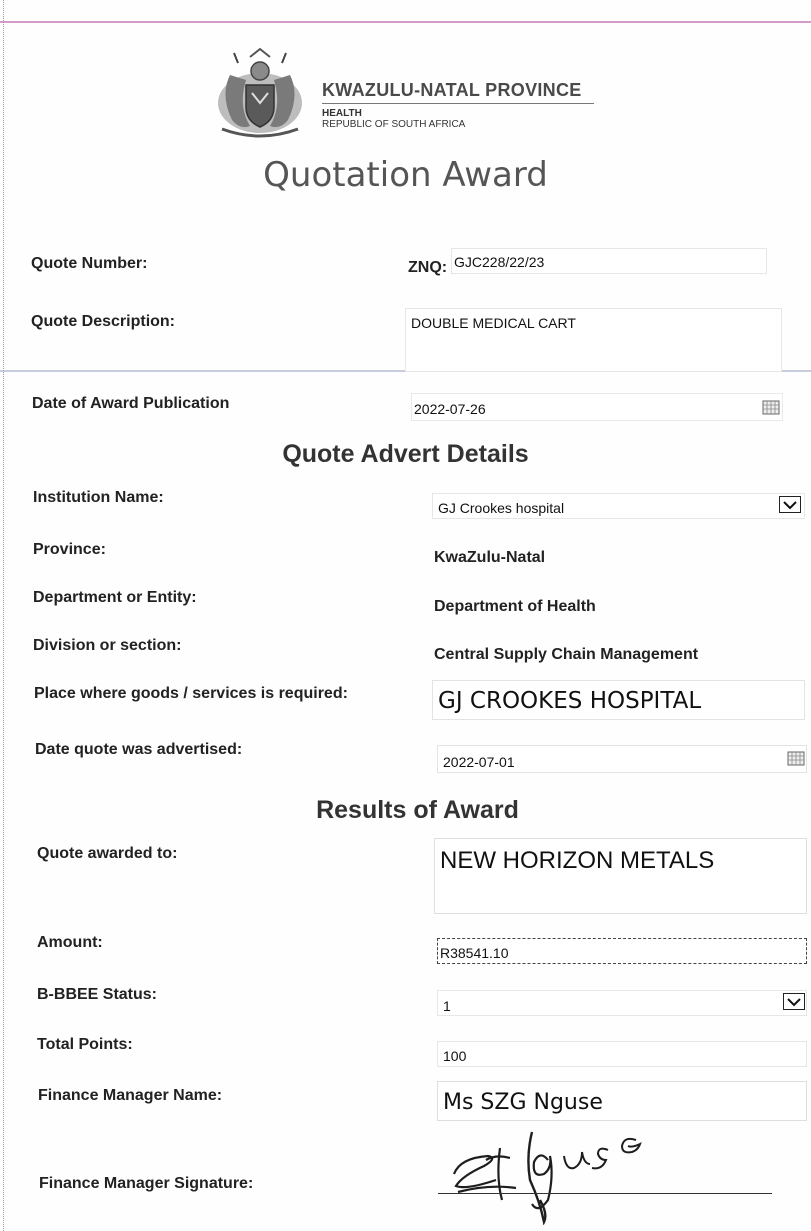 This screenshot has height=1231, width=811. What do you see at coordinates (139, 749) in the screenshot?
I see `advertised-date-label: Date quote was advertised:` at bounding box center [139, 749].